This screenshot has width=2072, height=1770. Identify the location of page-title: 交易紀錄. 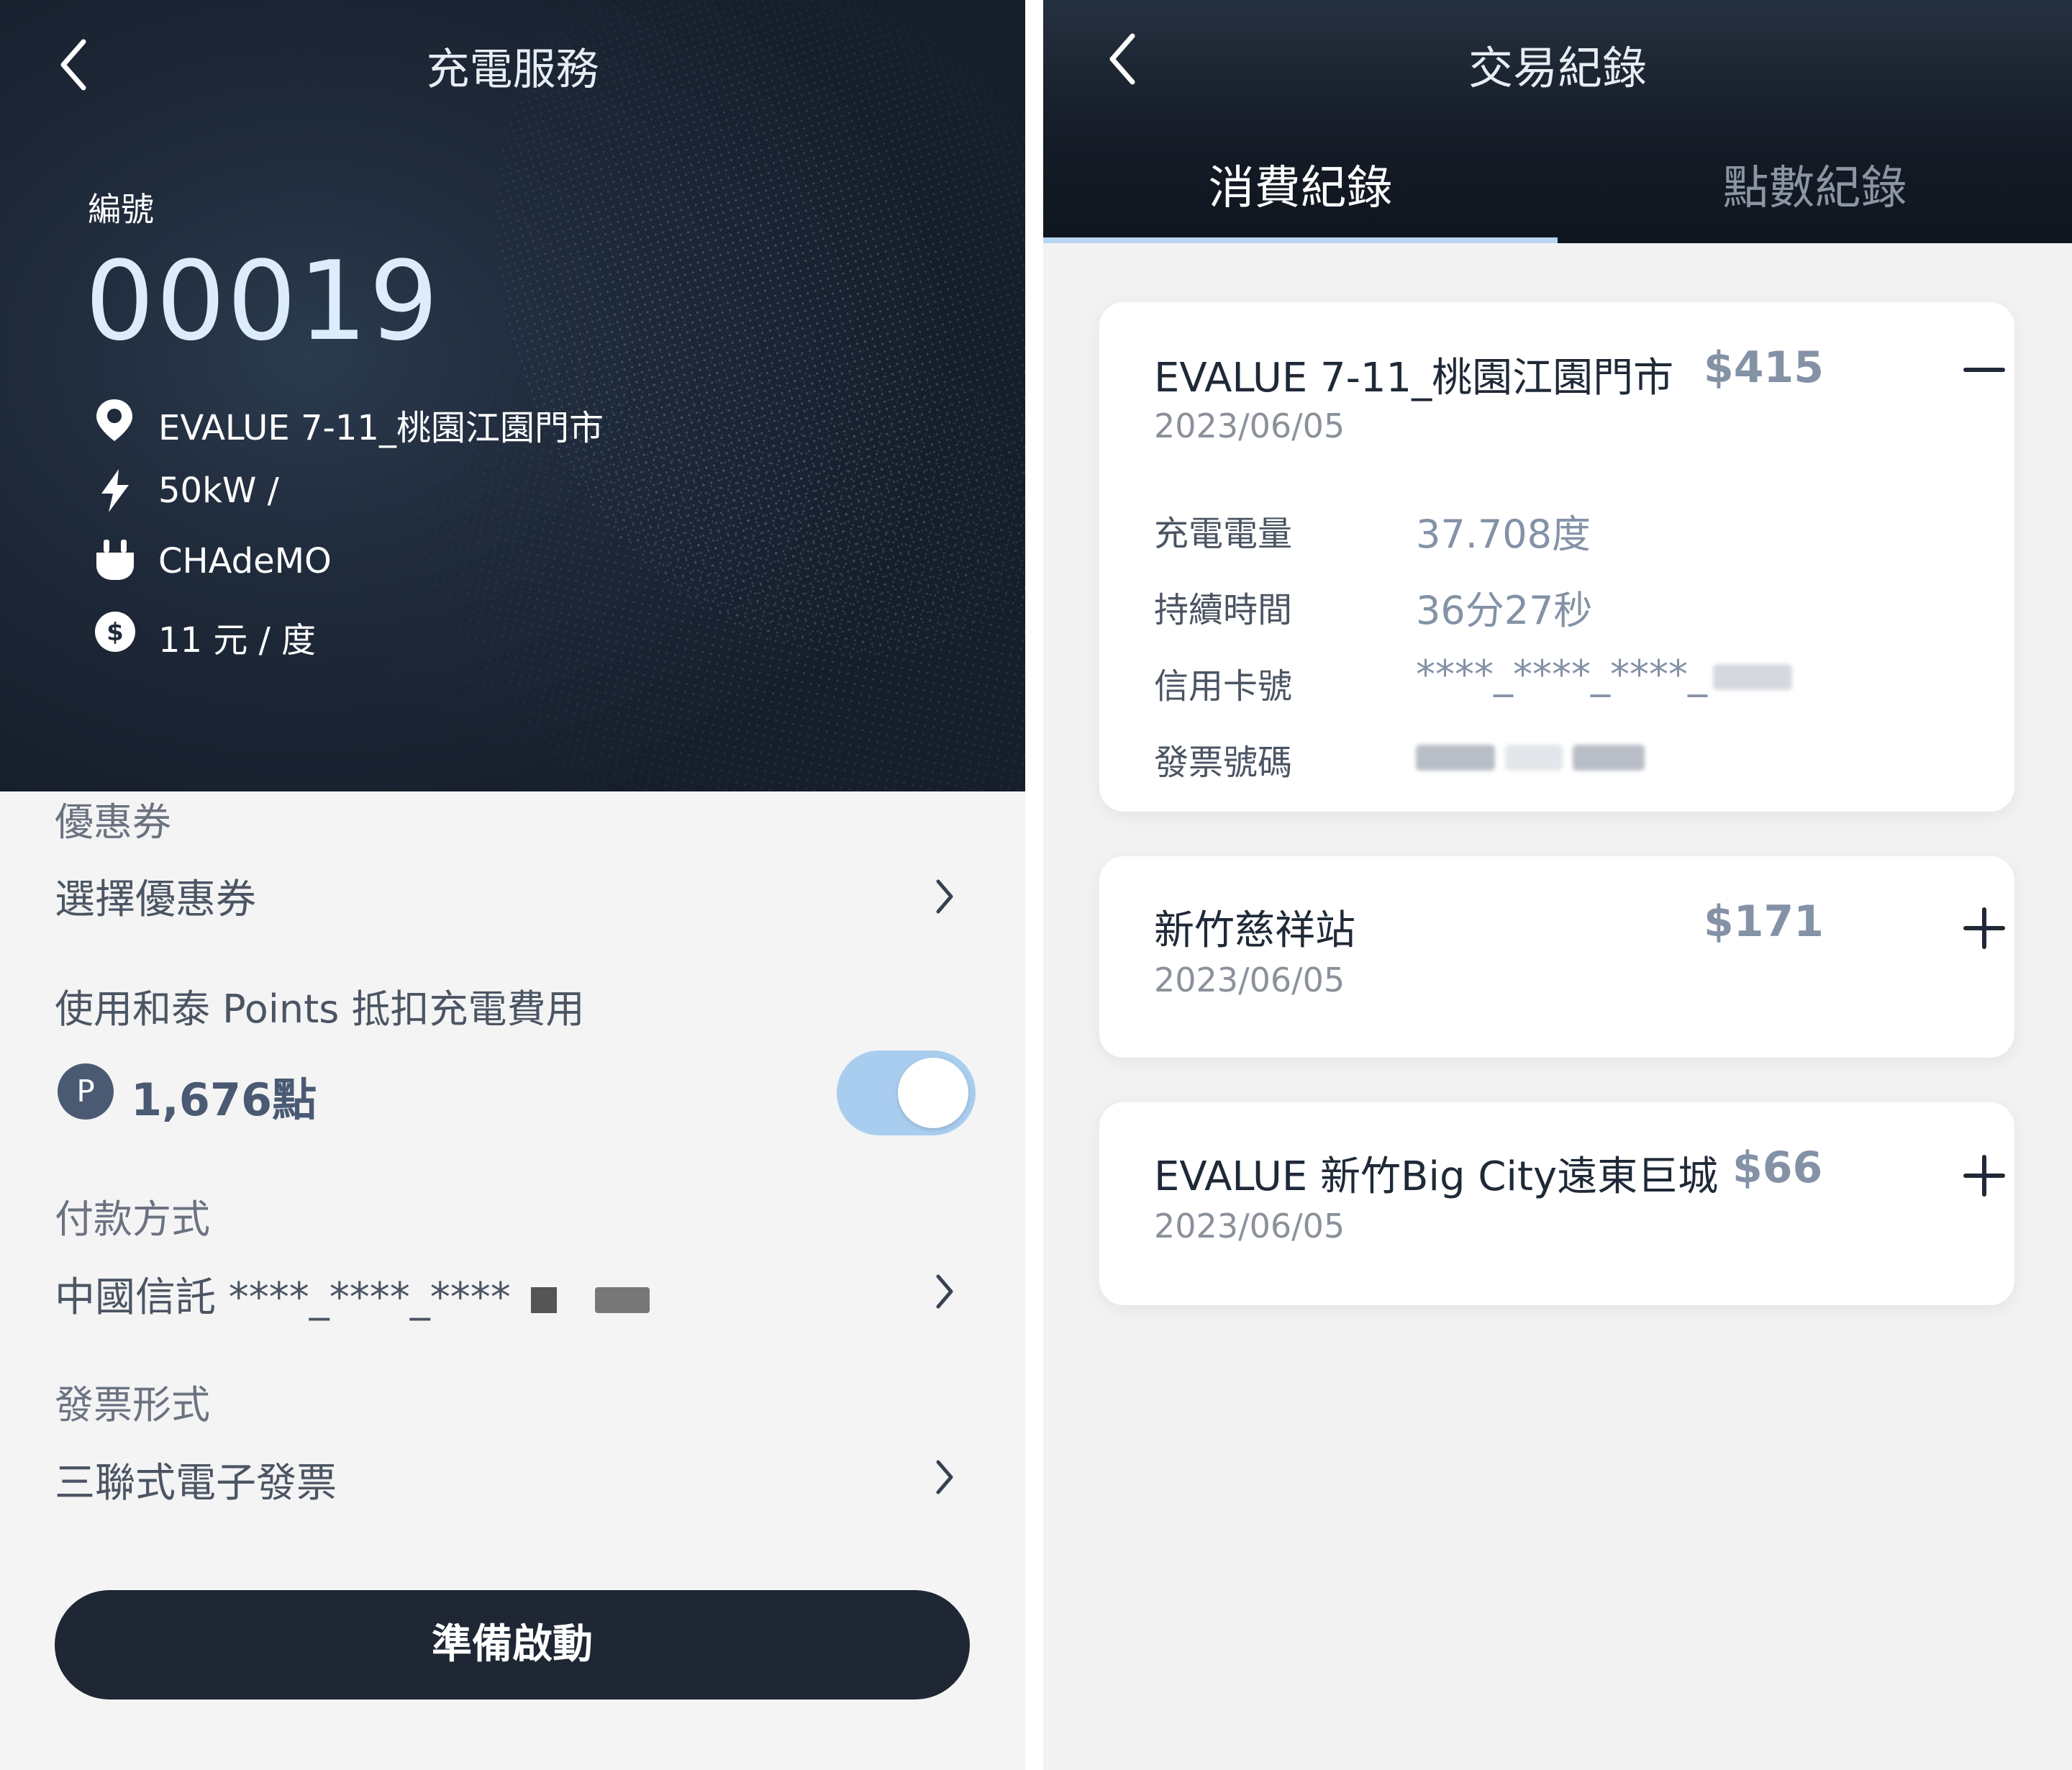
(1557, 68).